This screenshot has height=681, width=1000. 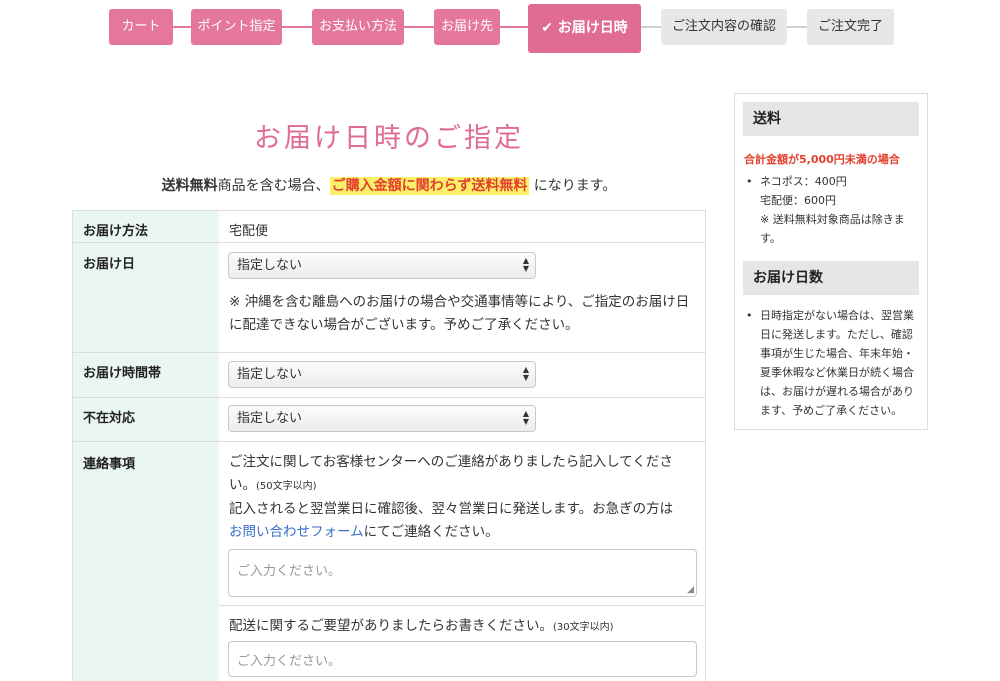 I want to click on contact-placeholder: ご入力ください。, so click(x=289, y=571).